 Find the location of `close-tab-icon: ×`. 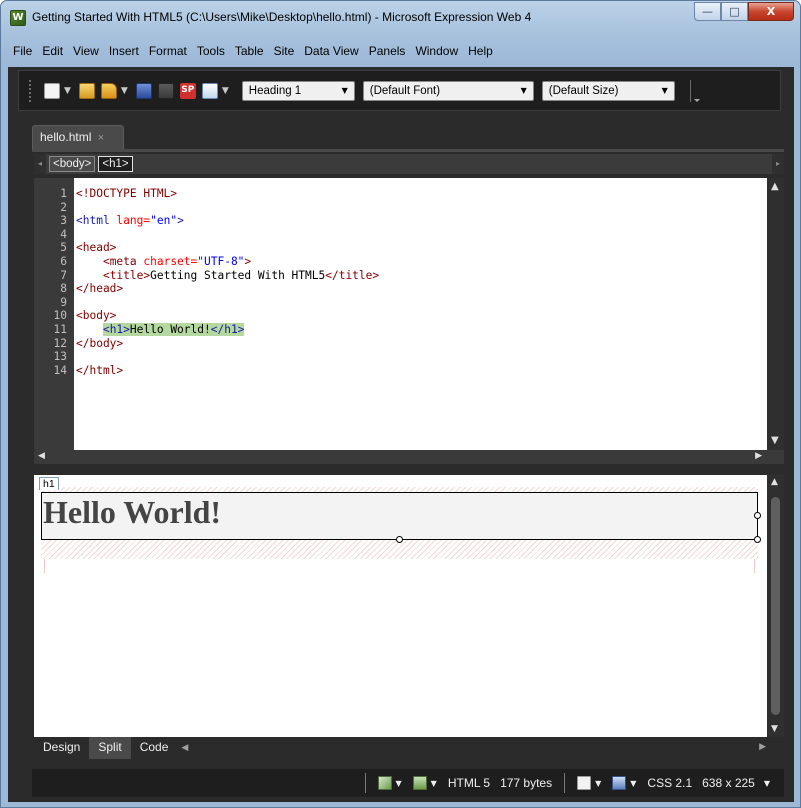

close-tab-icon: × is located at coordinates (101, 138).